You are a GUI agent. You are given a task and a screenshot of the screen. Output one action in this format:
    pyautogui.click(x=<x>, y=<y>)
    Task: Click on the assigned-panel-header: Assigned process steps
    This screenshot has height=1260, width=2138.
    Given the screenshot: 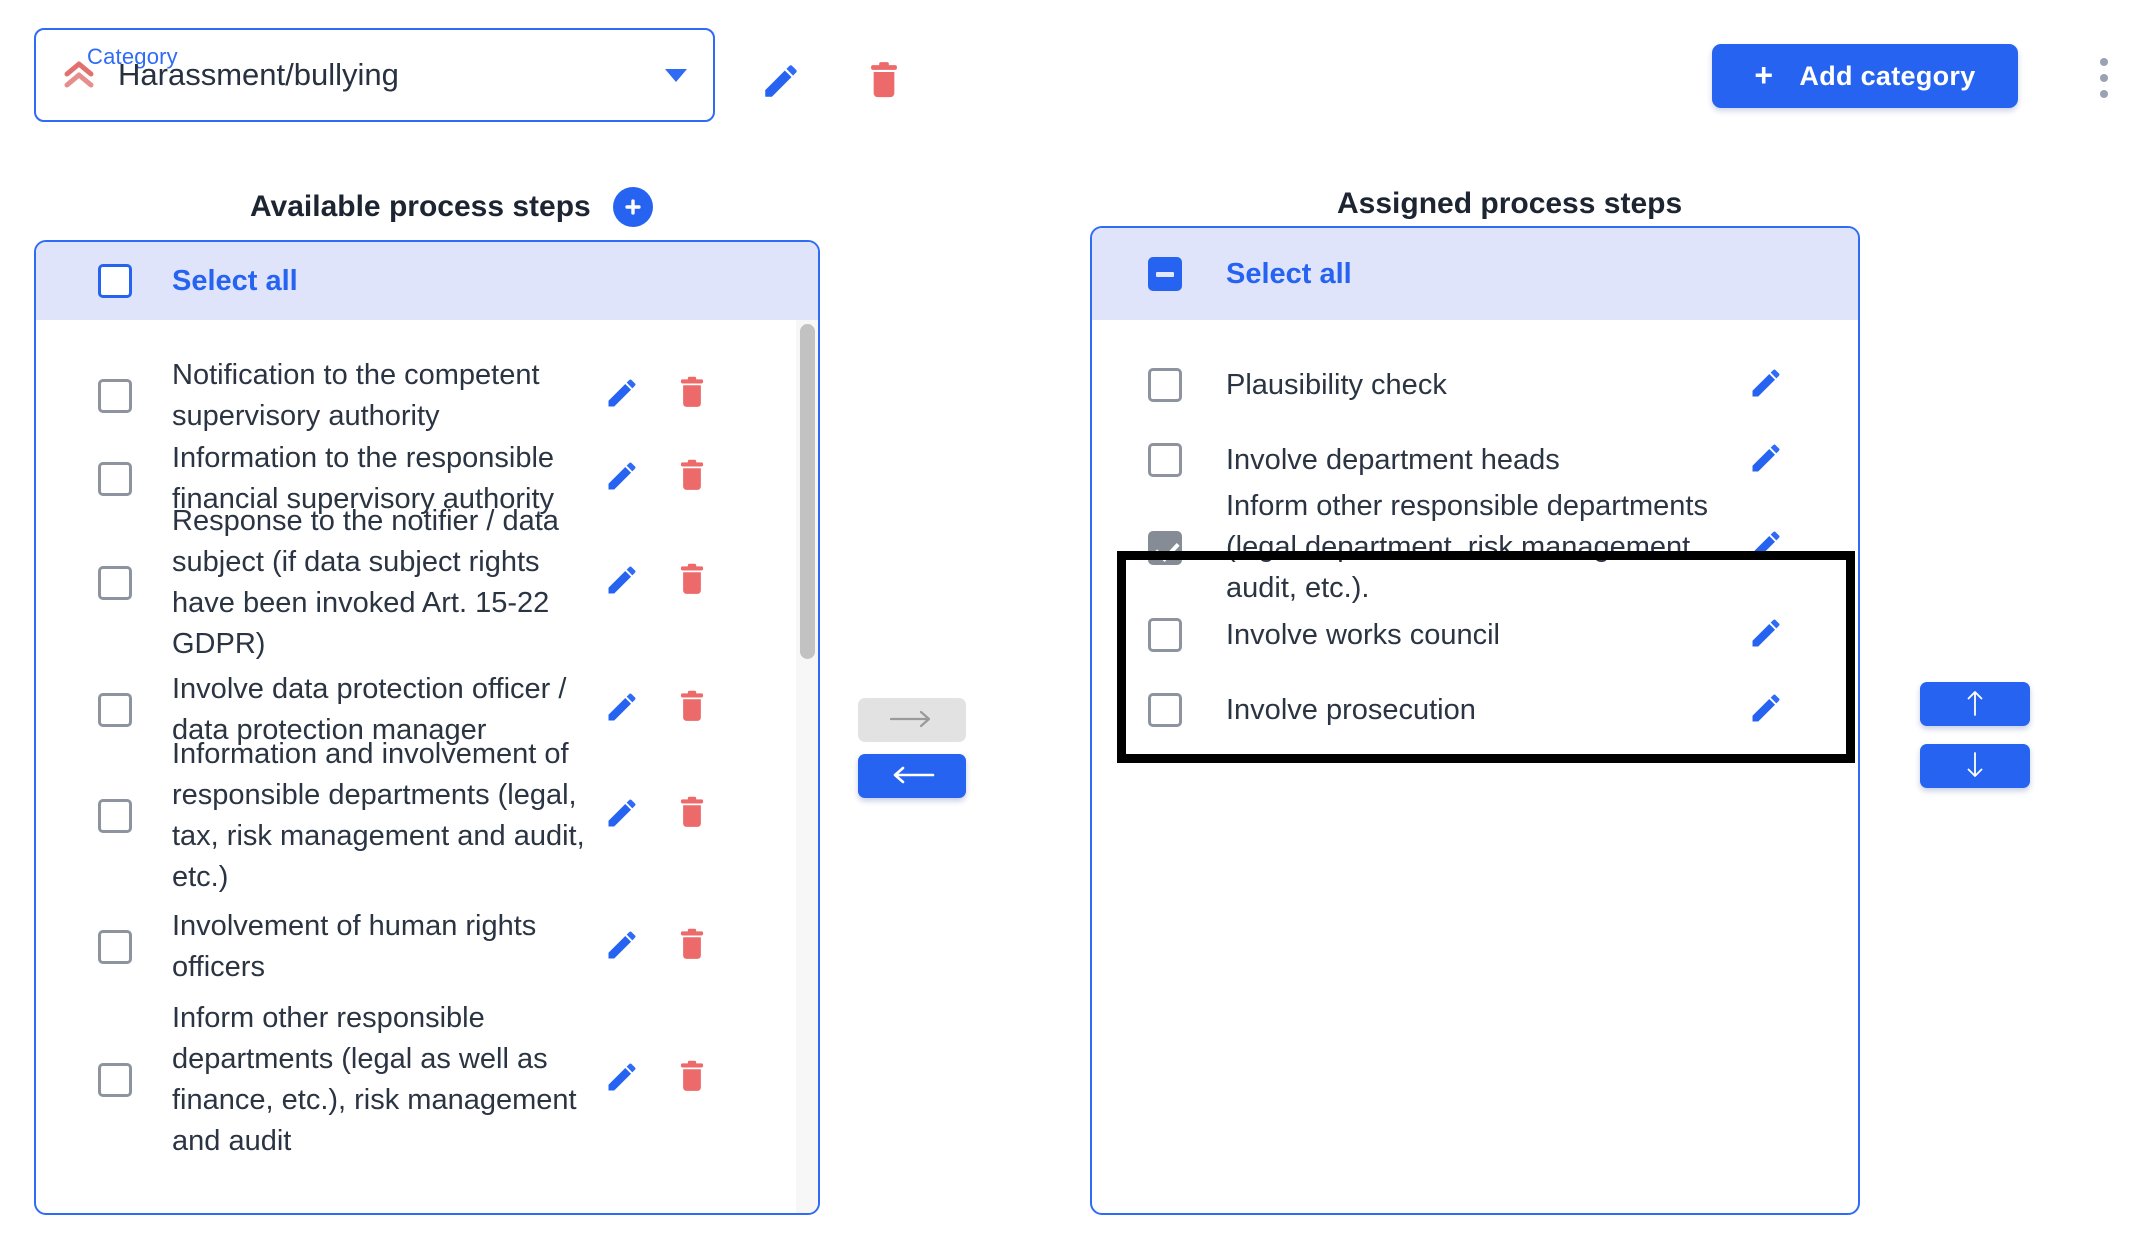 What is the action you would take?
    pyautogui.click(x=1509, y=204)
    